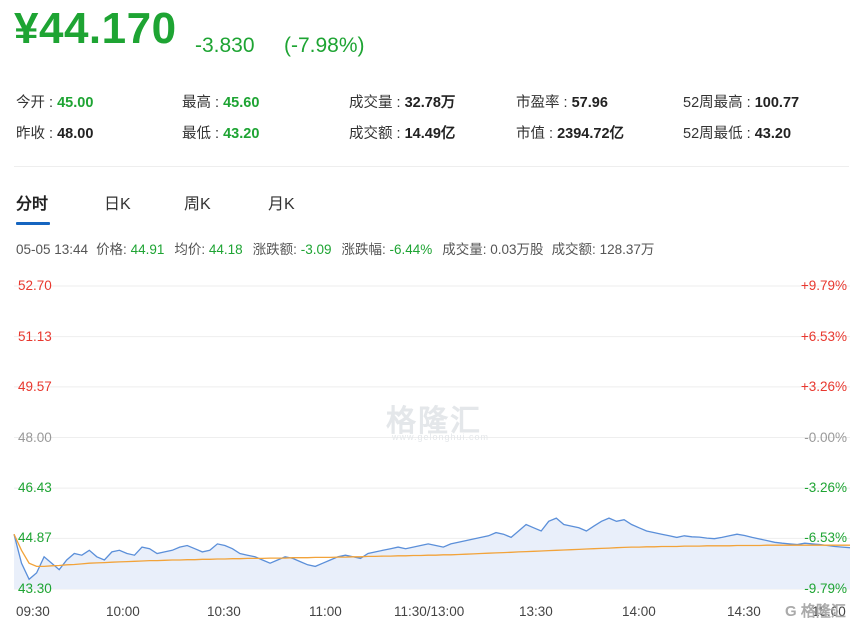 This screenshot has width=863, height=624. What do you see at coordinates (35, 285) in the screenshot?
I see `y-axis-left-label: 52.70` at bounding box center [35, 285].